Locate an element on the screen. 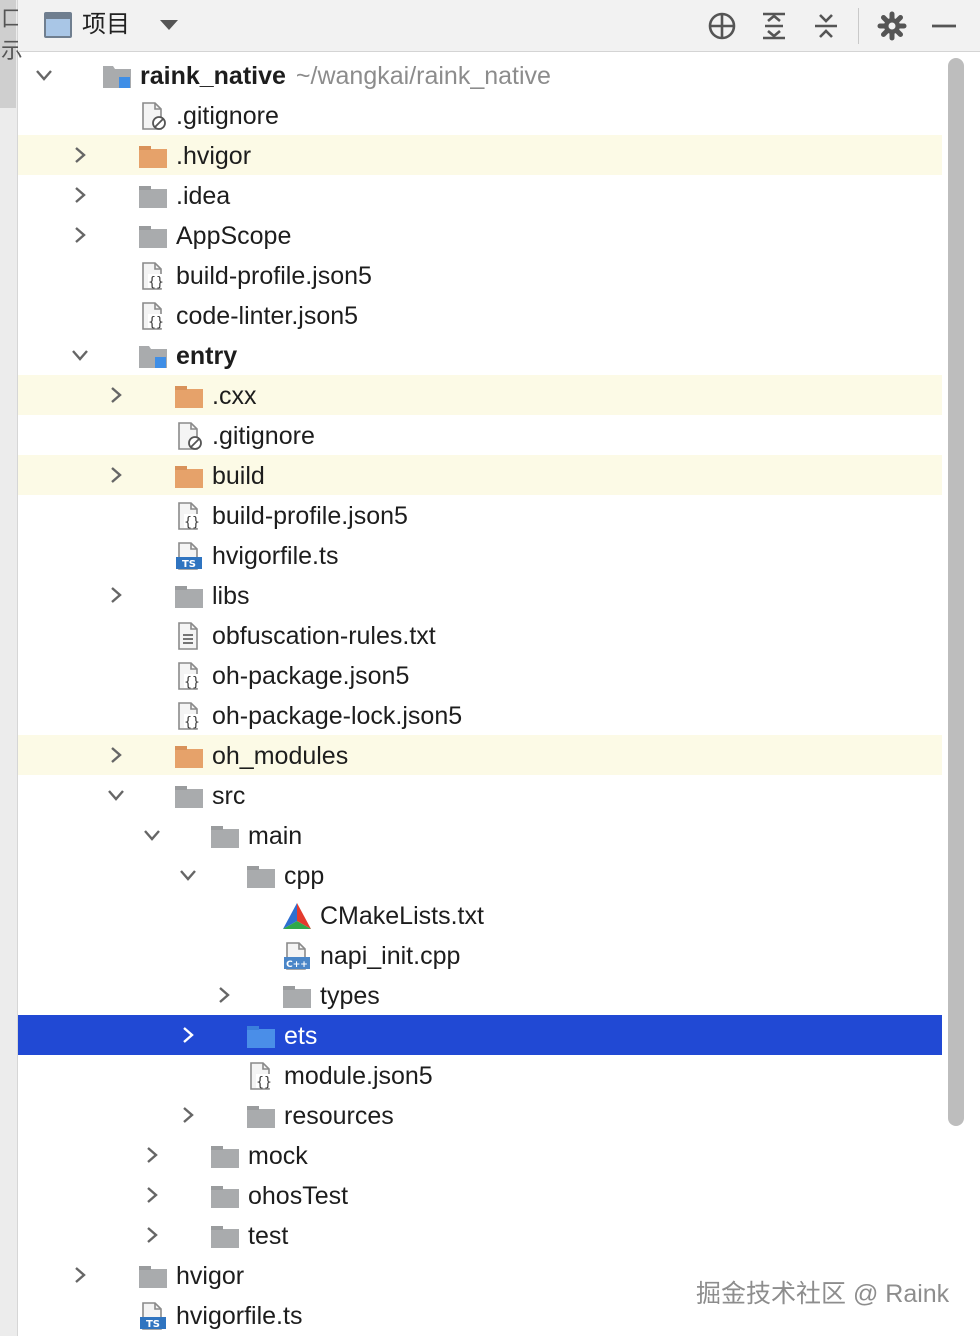  tree-item-label: oh-package-lock.json5 is located at coordinates (337, 716).